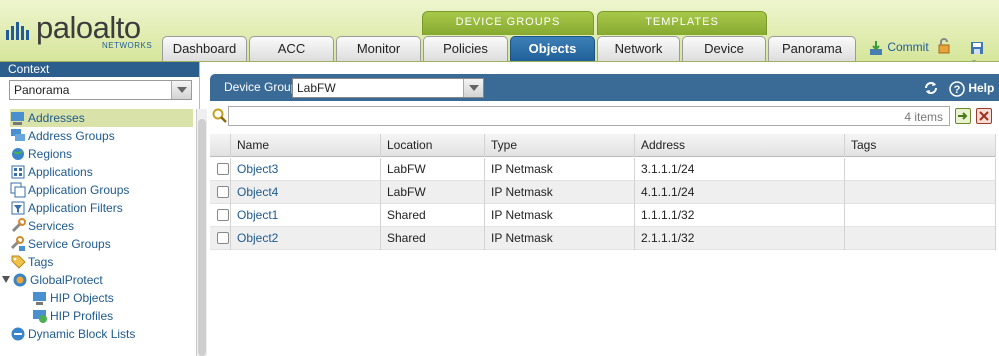 The image size is (999, 356). I want to click on lock-icon, so click(944, 46).